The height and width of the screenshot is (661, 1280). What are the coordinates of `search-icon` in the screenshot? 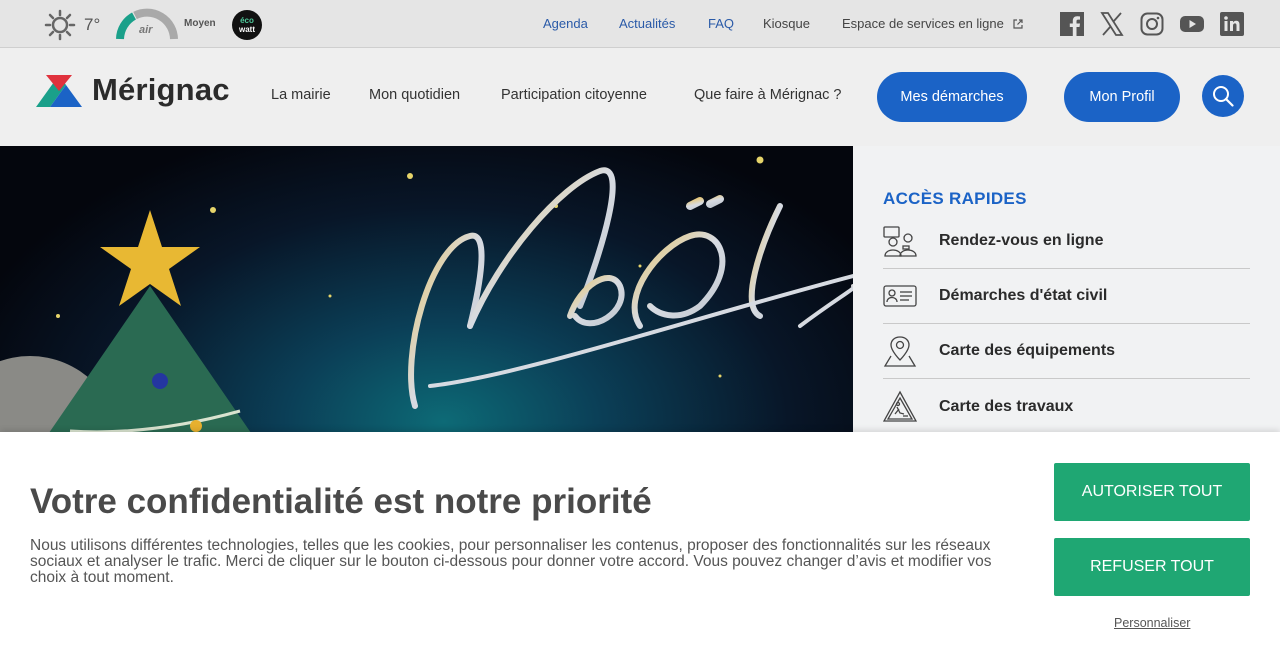 It's located at (1223, 96).